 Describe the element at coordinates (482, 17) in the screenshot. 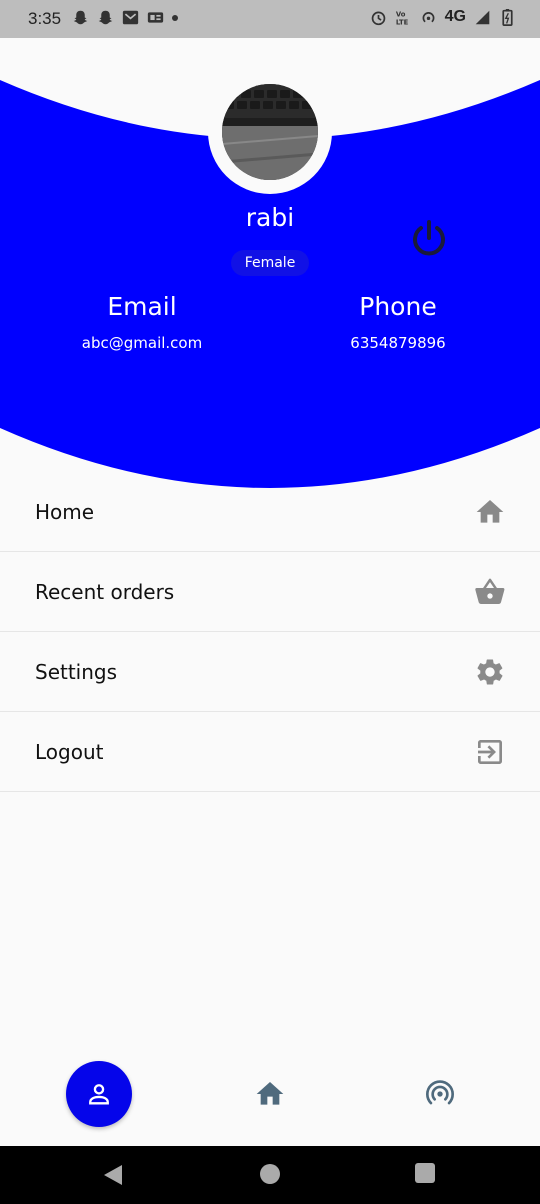

I see `signal-icon` at that location.